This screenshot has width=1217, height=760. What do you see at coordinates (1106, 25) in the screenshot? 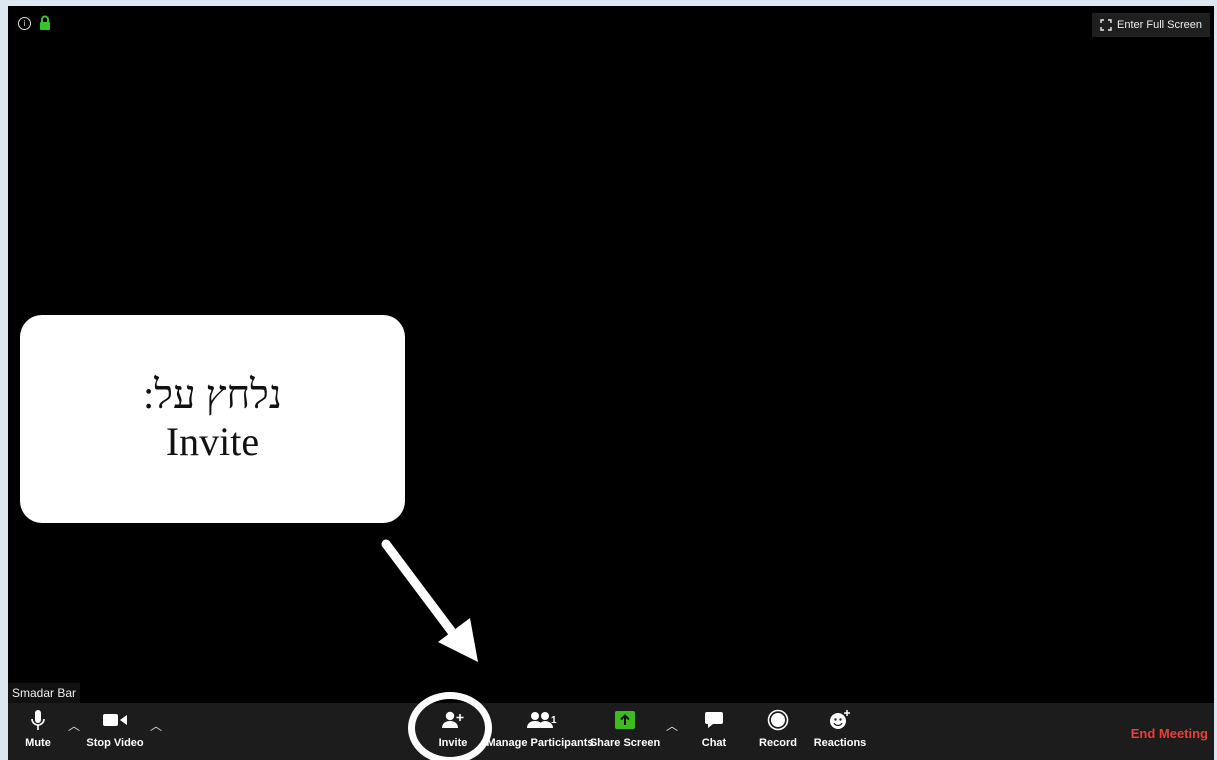
I see `fullscreen-icon` at bounding box center [1106, 25].